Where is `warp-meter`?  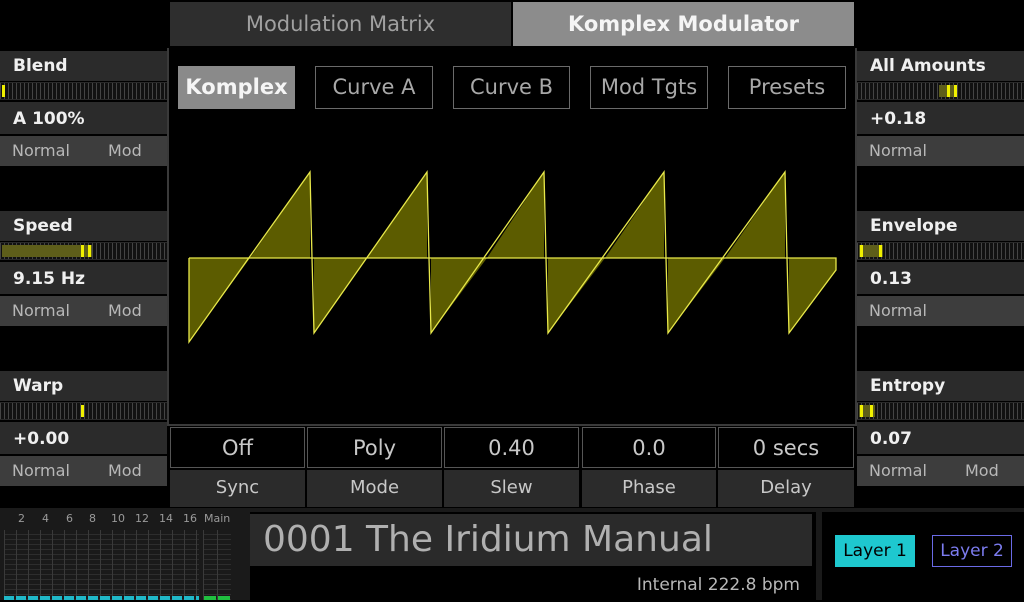 warp-meter is located at coordinates (83, 411).